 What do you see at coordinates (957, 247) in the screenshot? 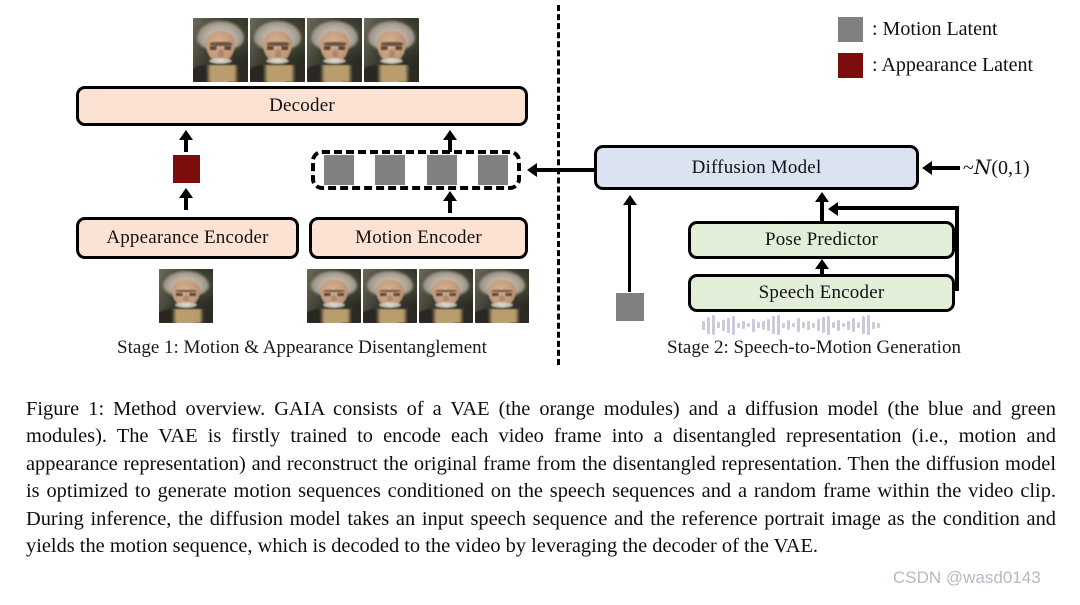
I see `feedback-path-vertical` at bounding box center [957, 247].